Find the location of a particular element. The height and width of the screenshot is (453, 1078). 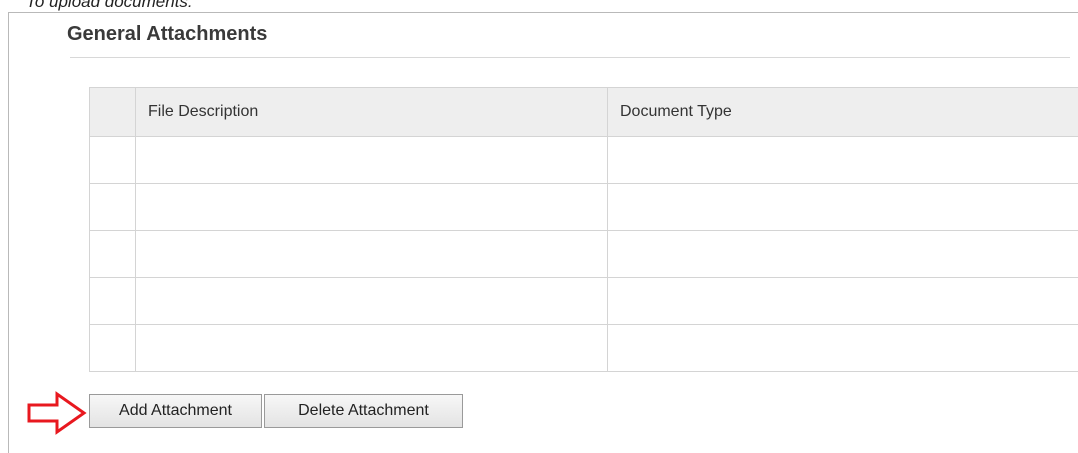

title-divider is located at coordinates (570, 57).